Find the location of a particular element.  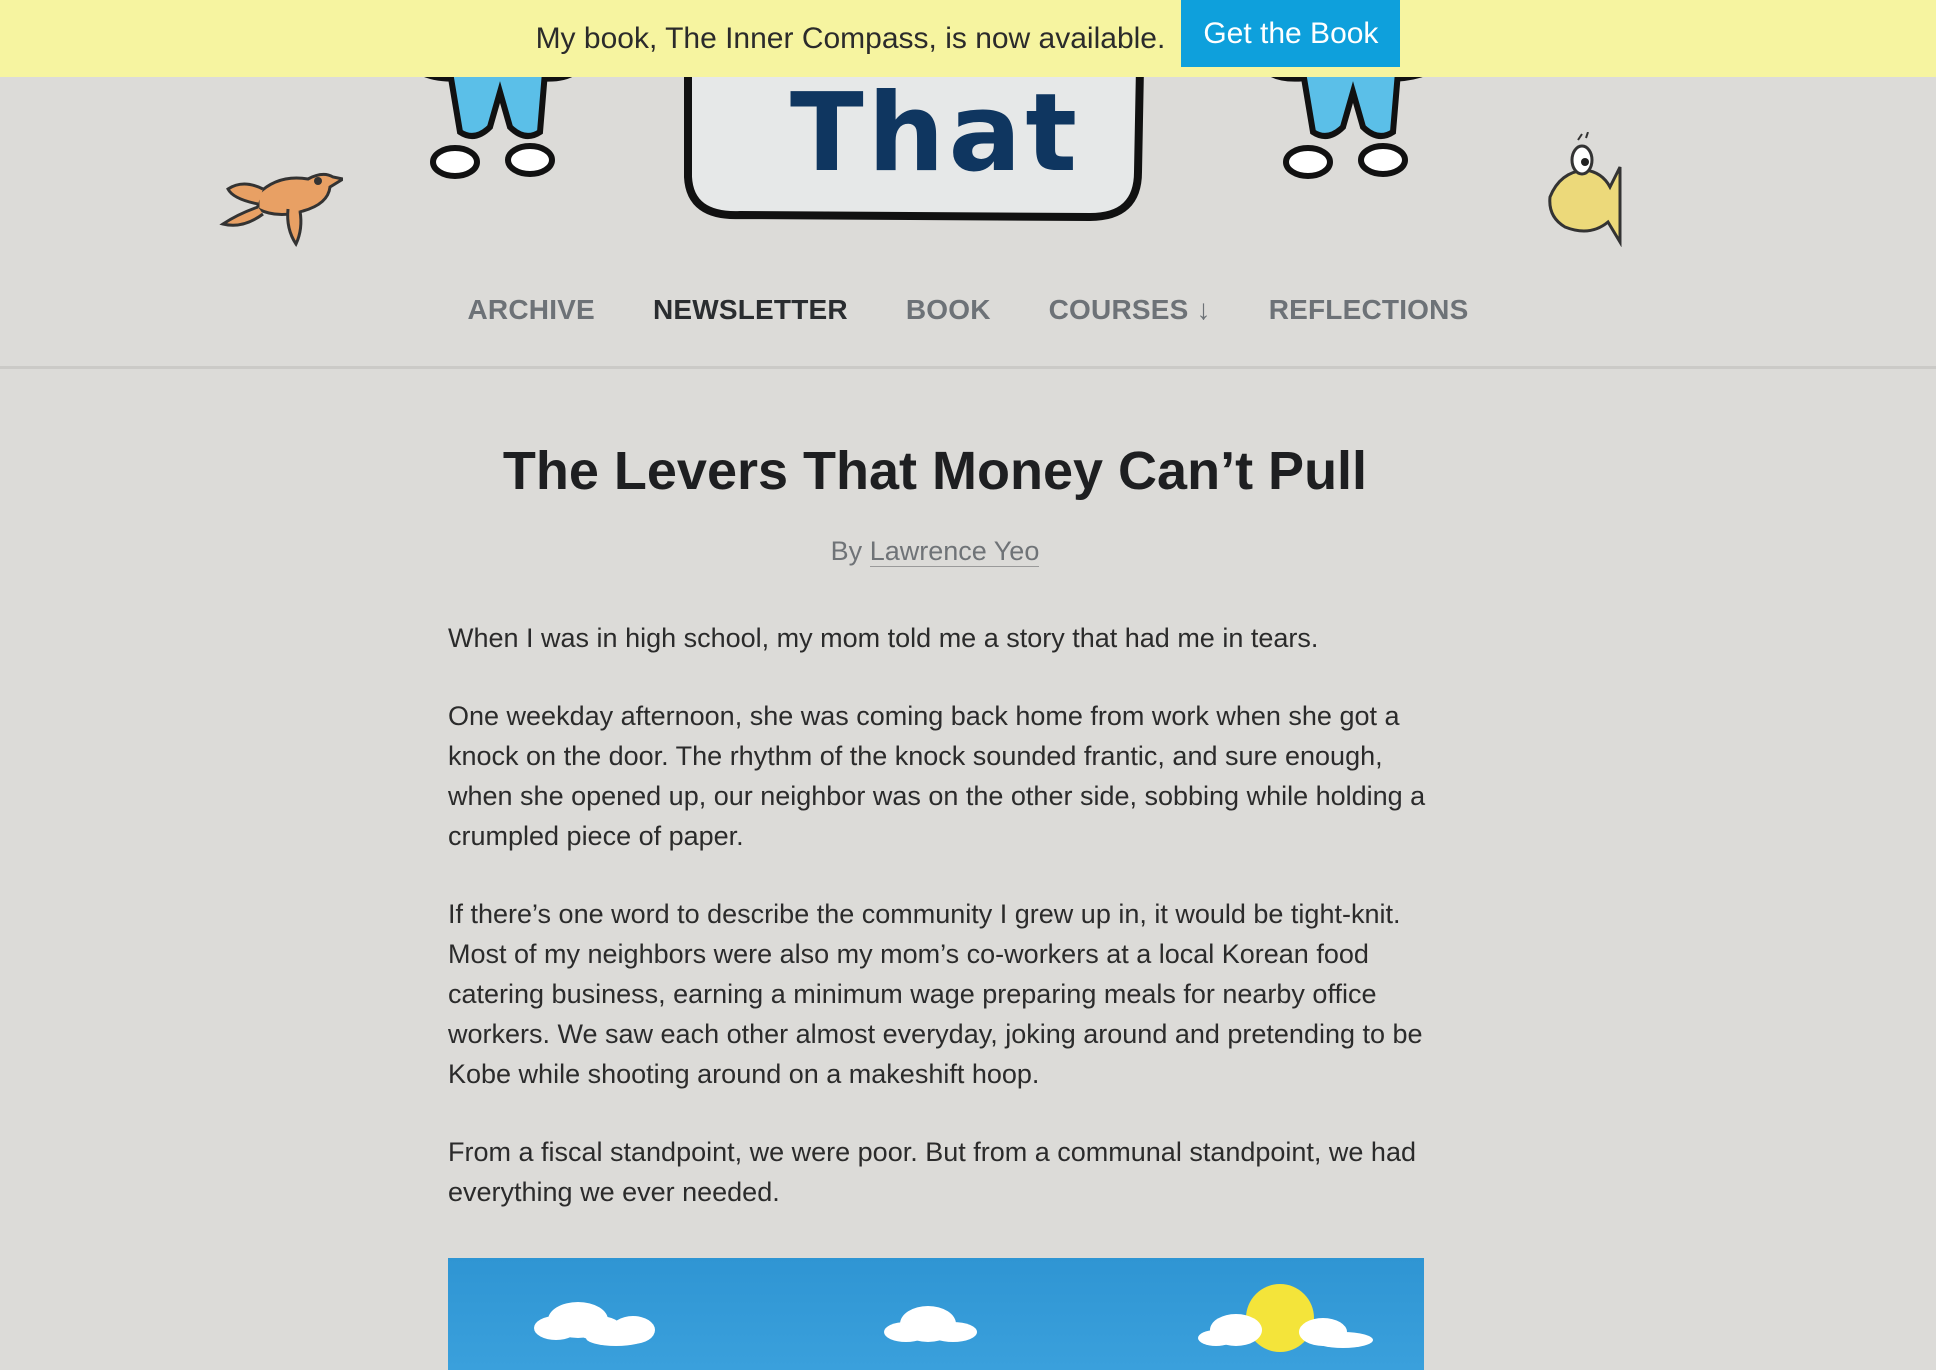

get-the-book-button: Get the Book is located at coordinates (1291, 33).